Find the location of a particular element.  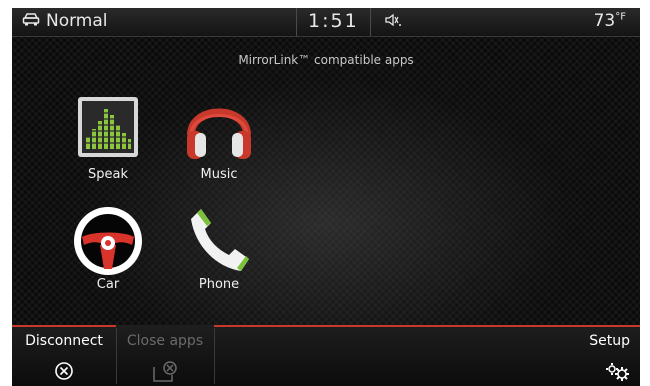

status-bar: Normal 1:51 73°F is located at coordinates (326, 22).